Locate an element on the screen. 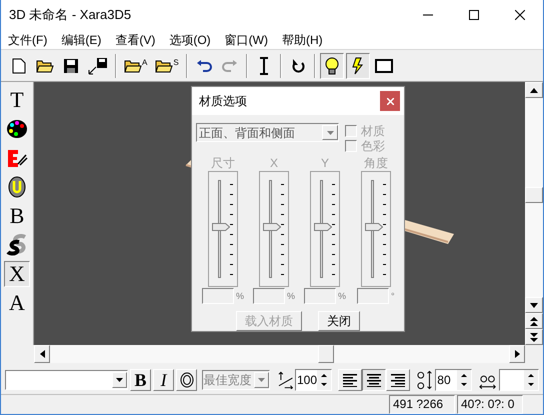 Image resolution: width=544 pixels, height=415 pixels. menu-item: 文件(F) is located at coordinates (27, 39).